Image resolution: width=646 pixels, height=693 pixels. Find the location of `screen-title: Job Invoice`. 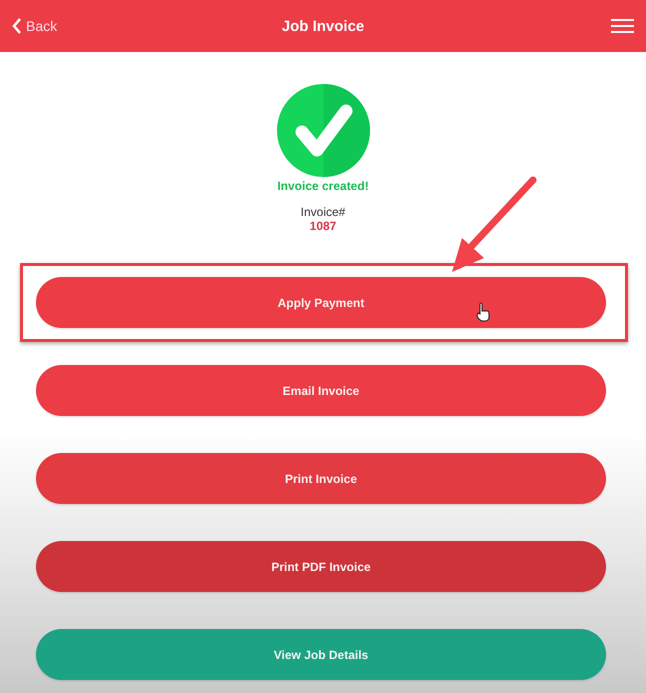

screen-title: Job Invoice is located at coordinates (323, 26).